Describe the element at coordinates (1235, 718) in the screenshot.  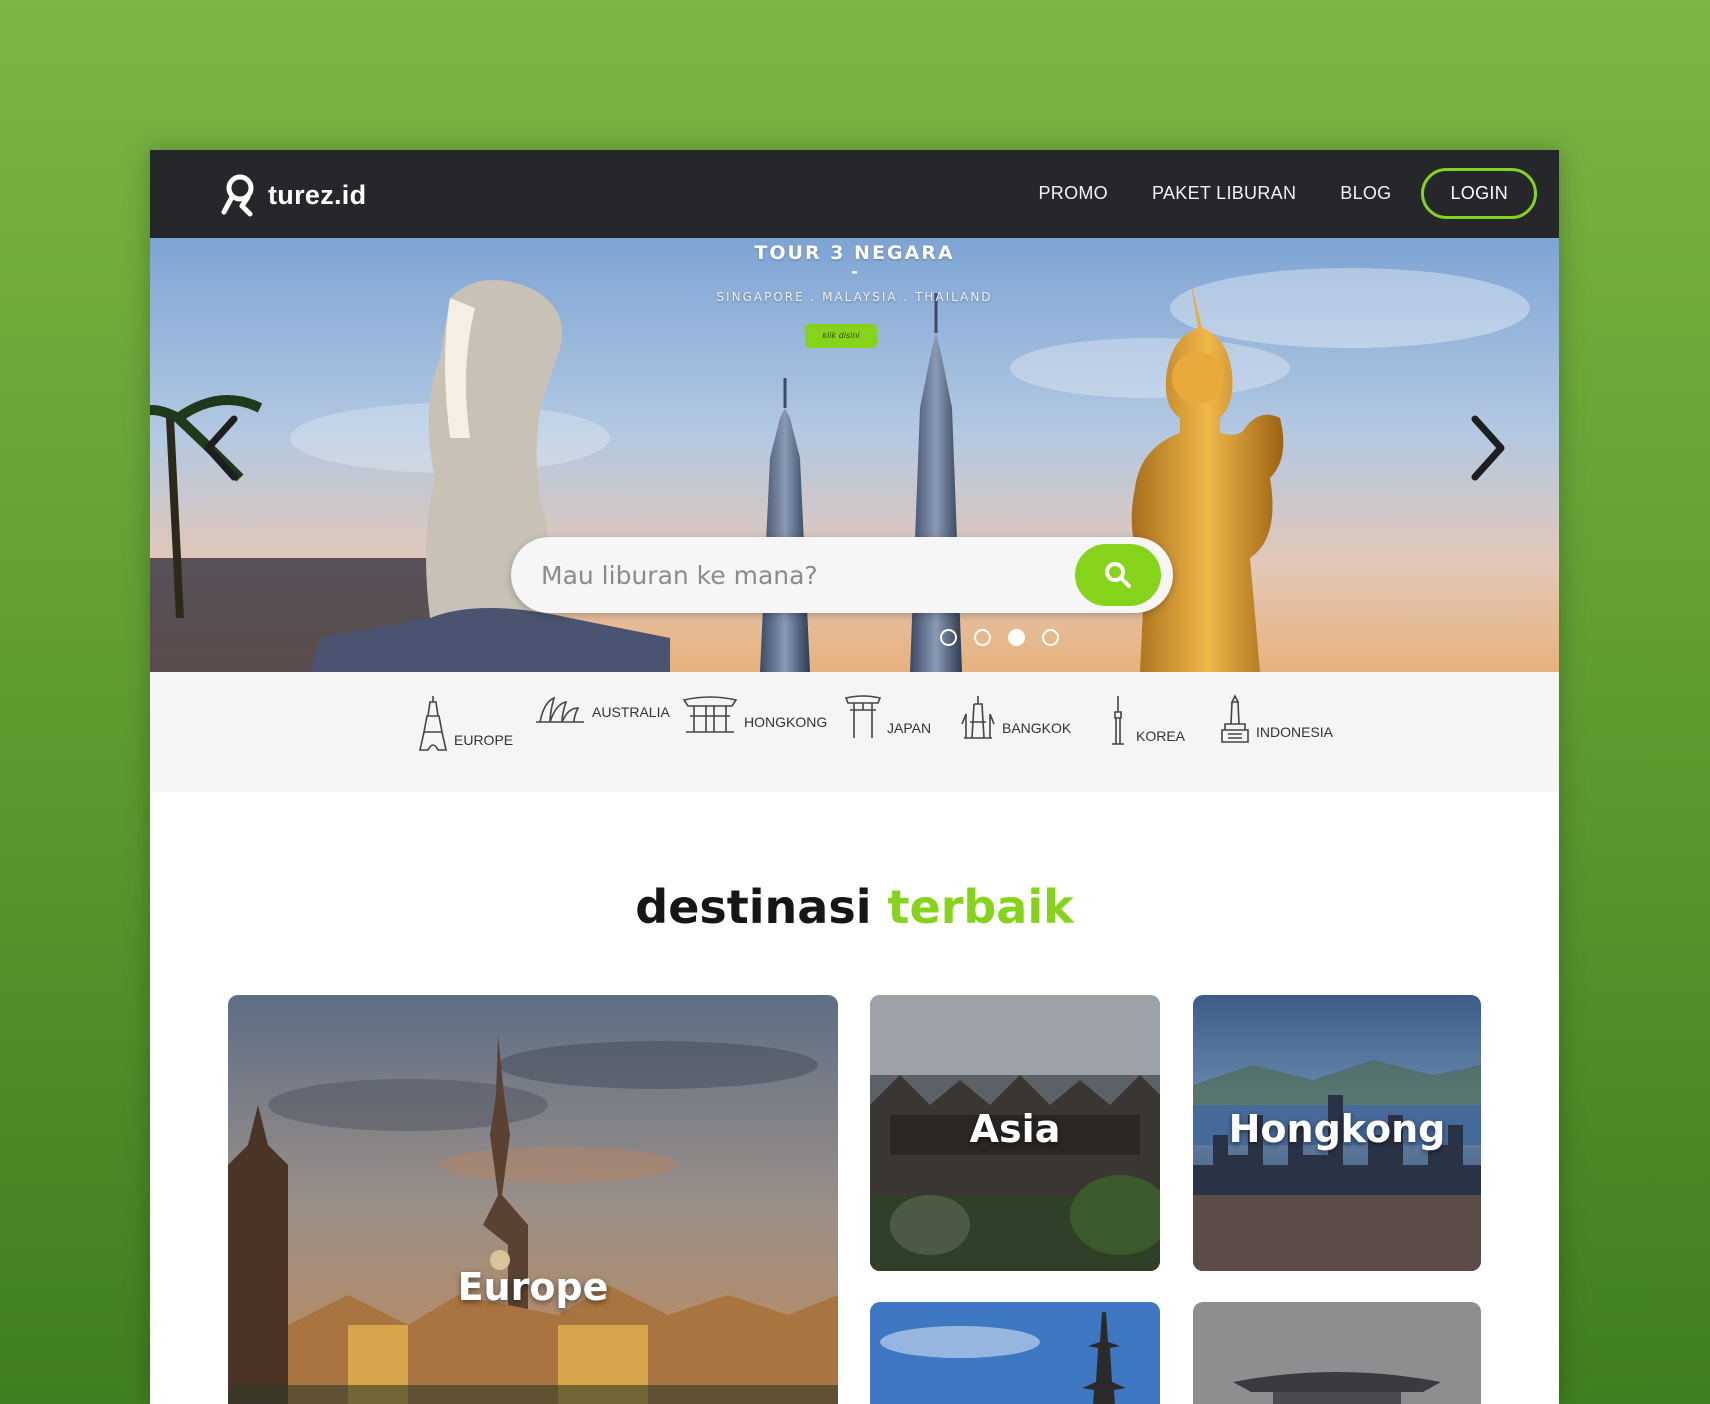
I see `monument-icon` at that location.